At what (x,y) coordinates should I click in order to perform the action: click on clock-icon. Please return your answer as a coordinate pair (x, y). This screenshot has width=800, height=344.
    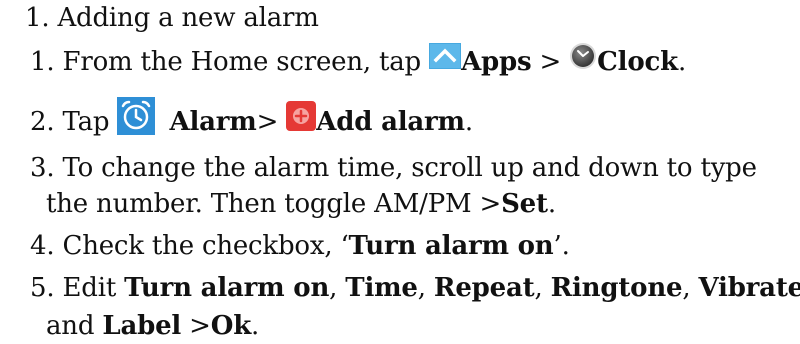
    Looking at the image, I should click on (583, 61).